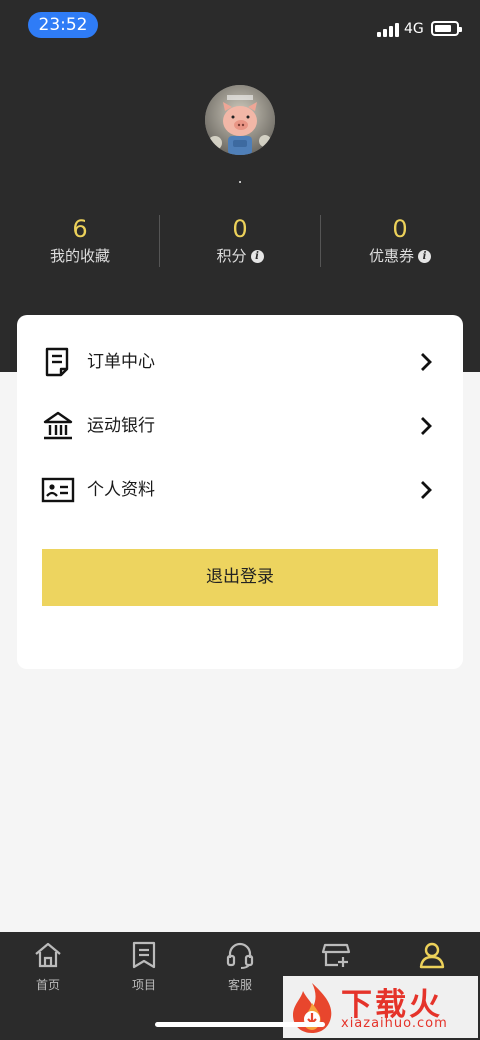  What do you see at coordinates (336, 955) in the screenshot?
I see `store-icon` at bounding box center [336, 955].